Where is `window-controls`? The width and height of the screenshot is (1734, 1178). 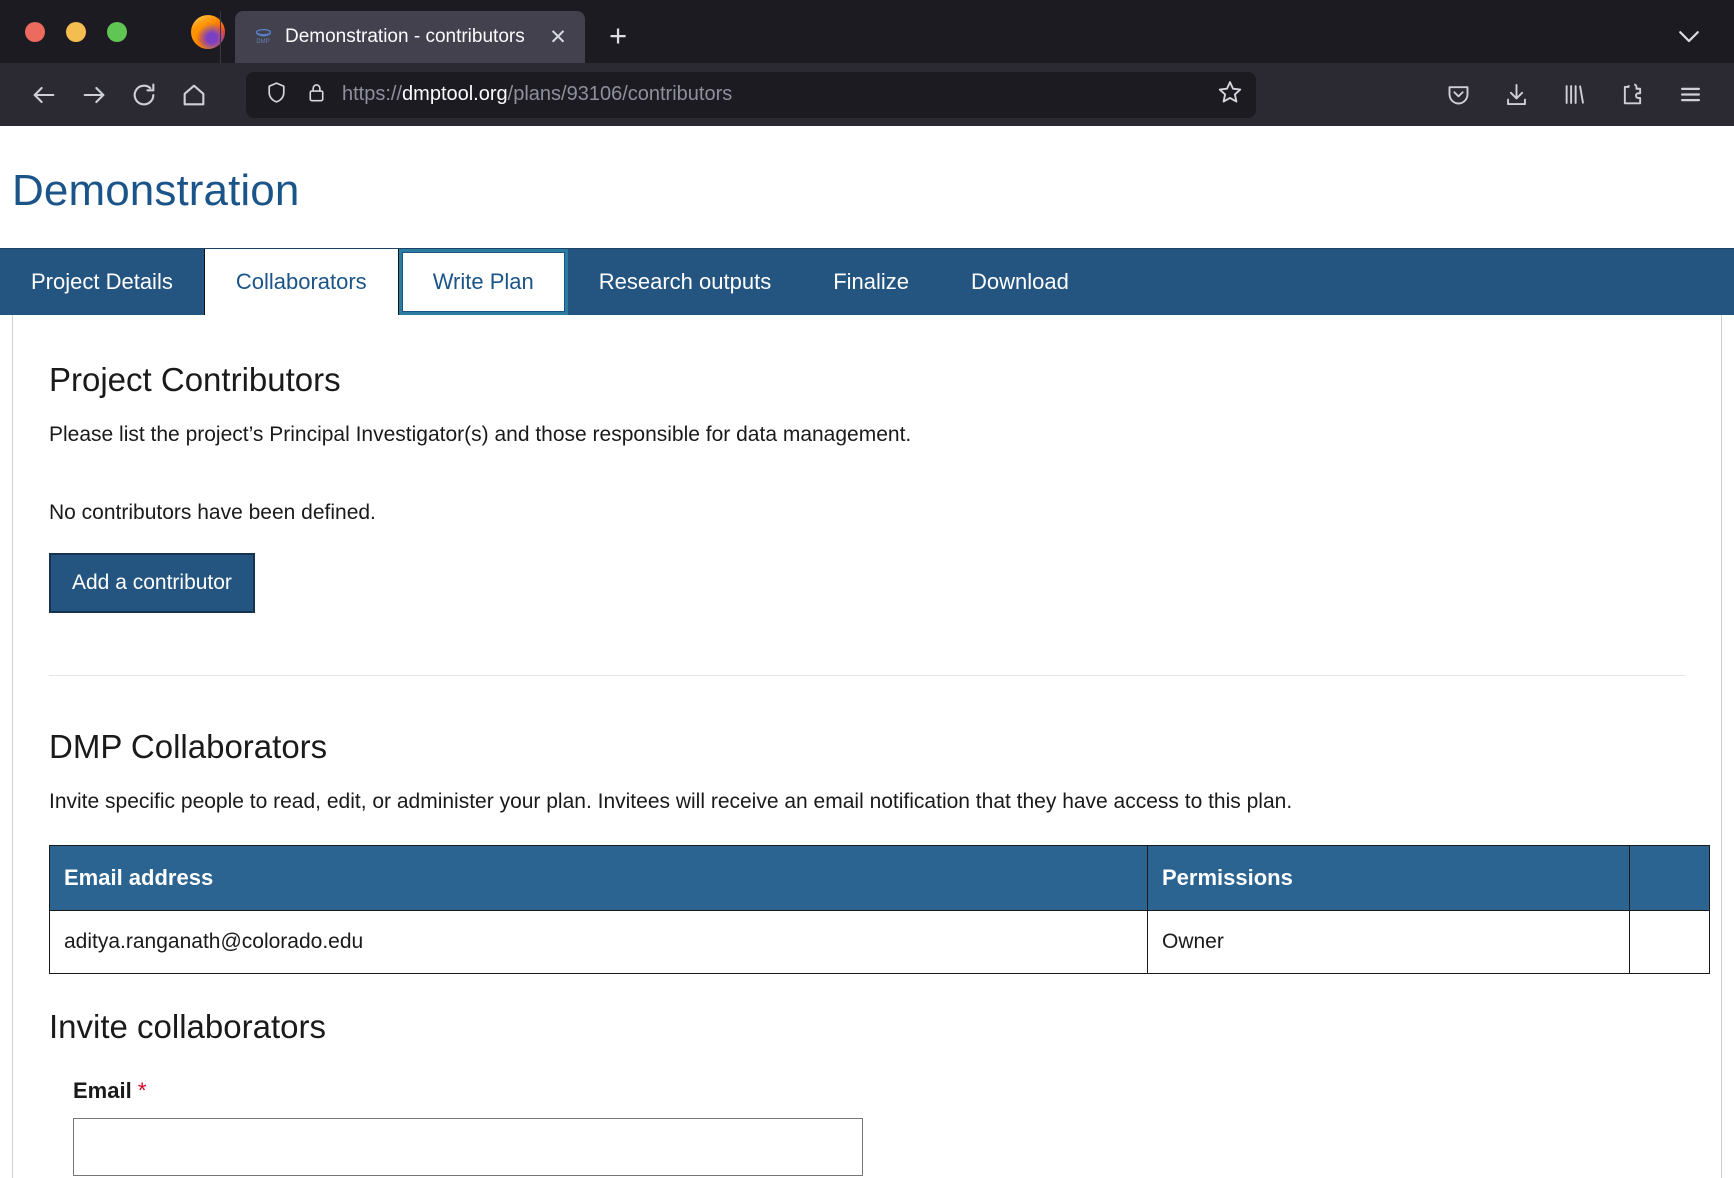
window-controls is located at coordinates (63, 31).